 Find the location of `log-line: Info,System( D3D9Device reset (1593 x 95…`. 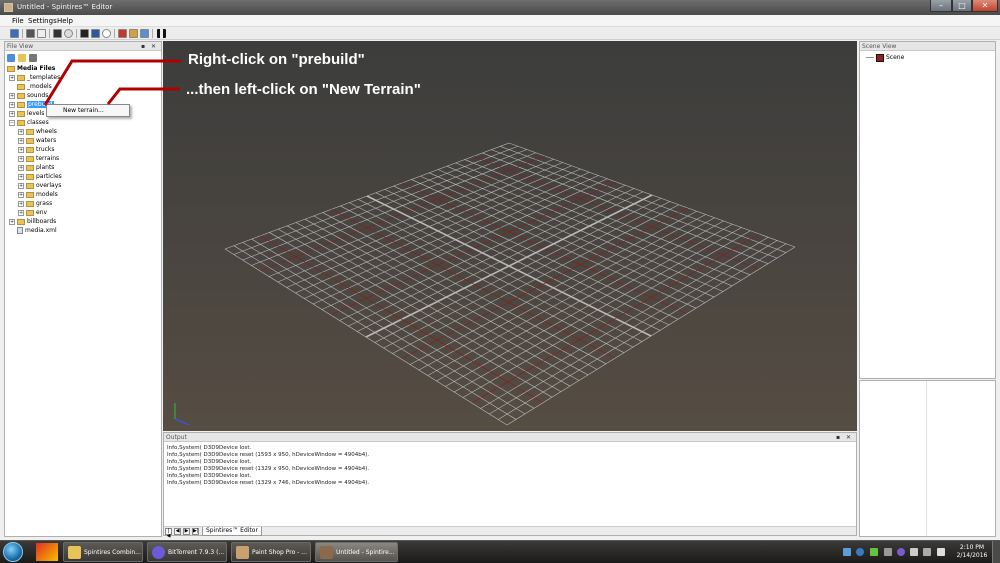

log-line: Info,System( D3D9Device reset (1593 x 95… is located at coordinates (268, 455).